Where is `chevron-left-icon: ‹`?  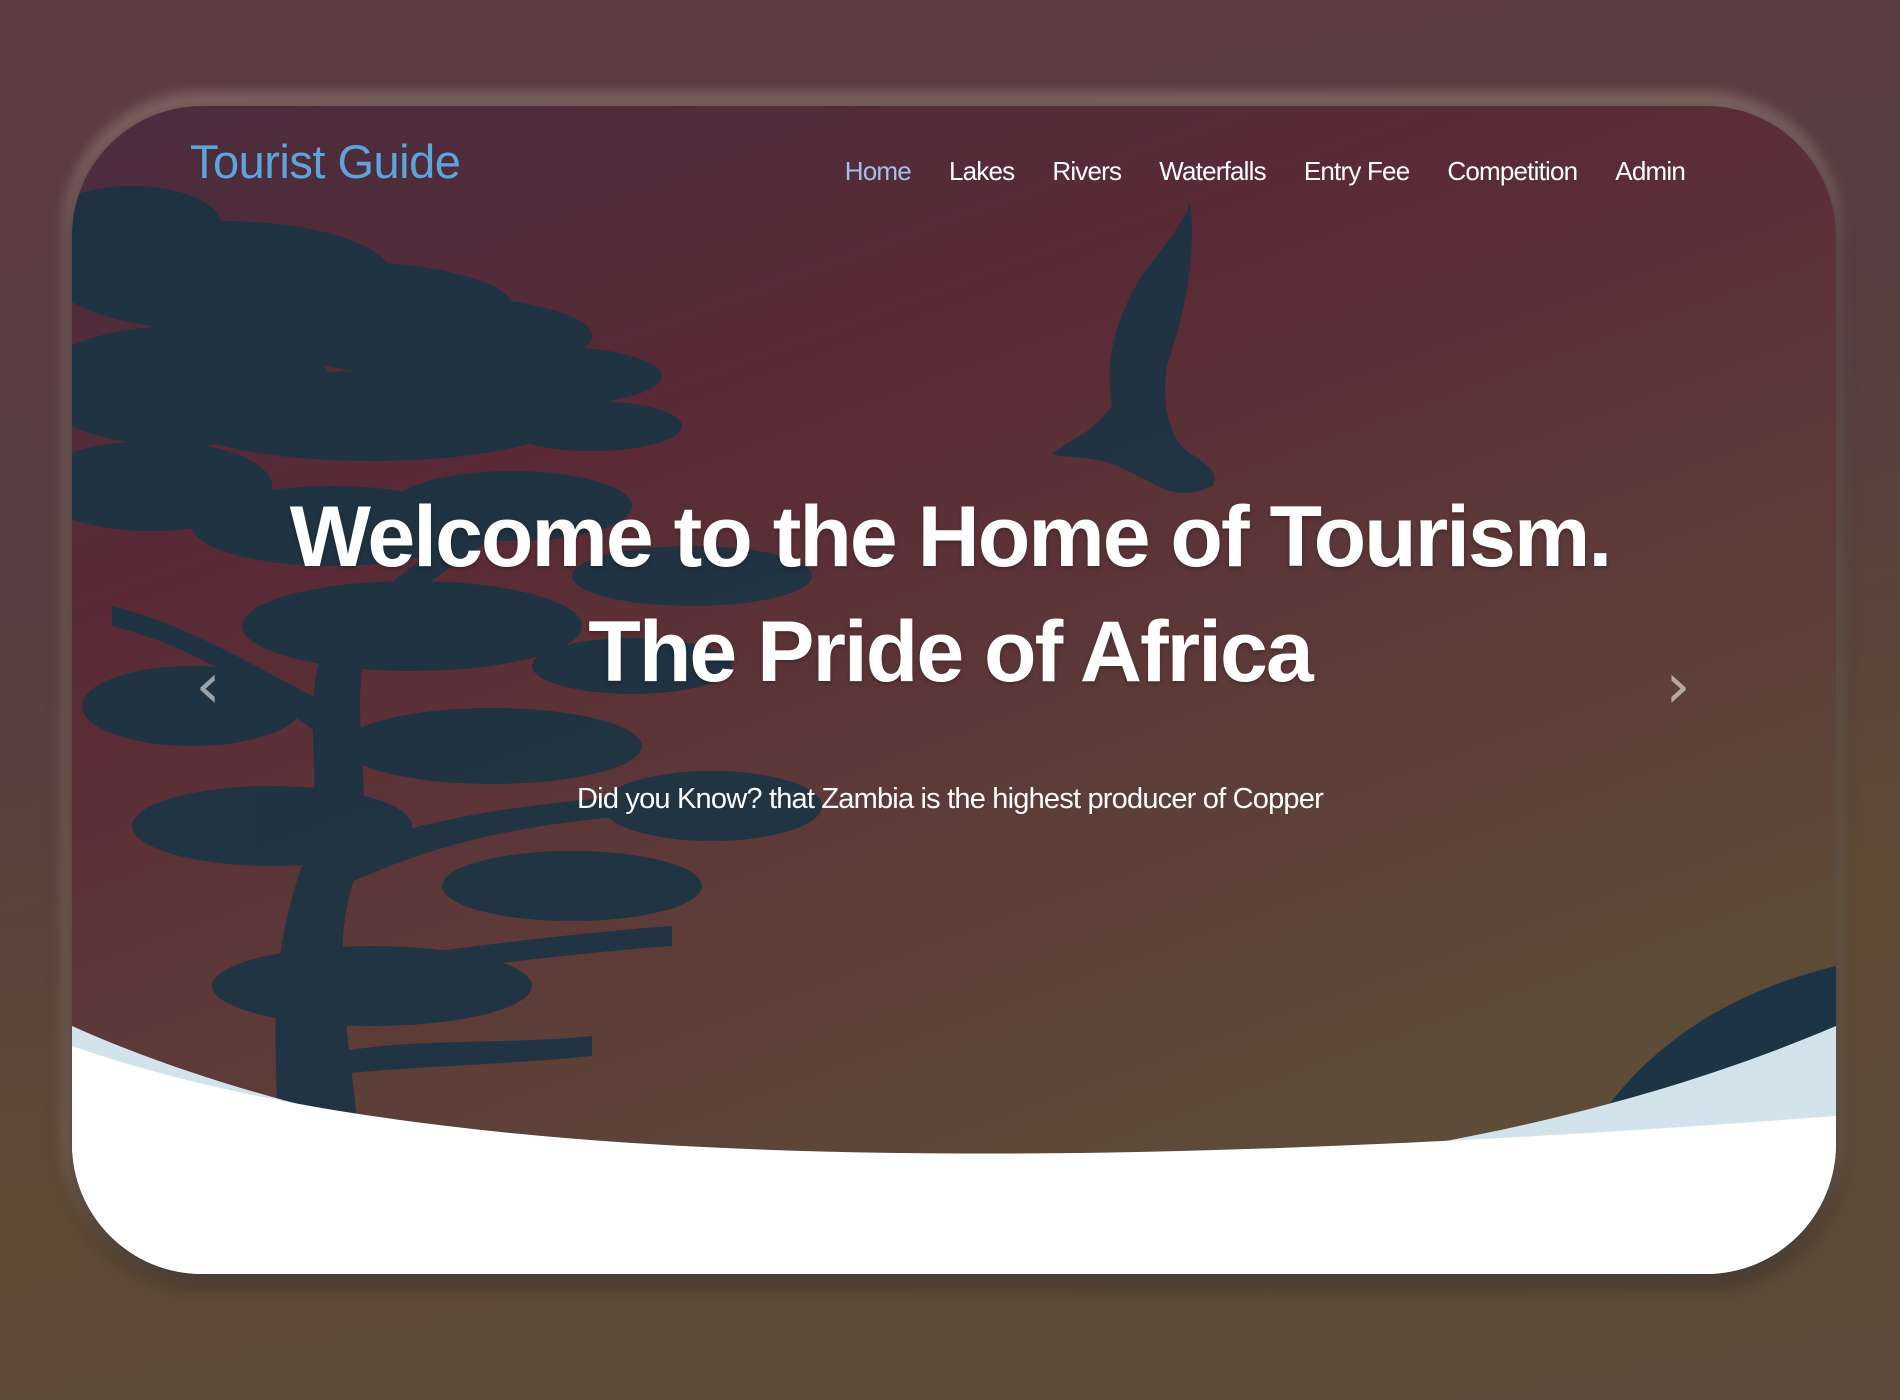 chevron-left-icon: ‹ is located at coordinates (208, 686).